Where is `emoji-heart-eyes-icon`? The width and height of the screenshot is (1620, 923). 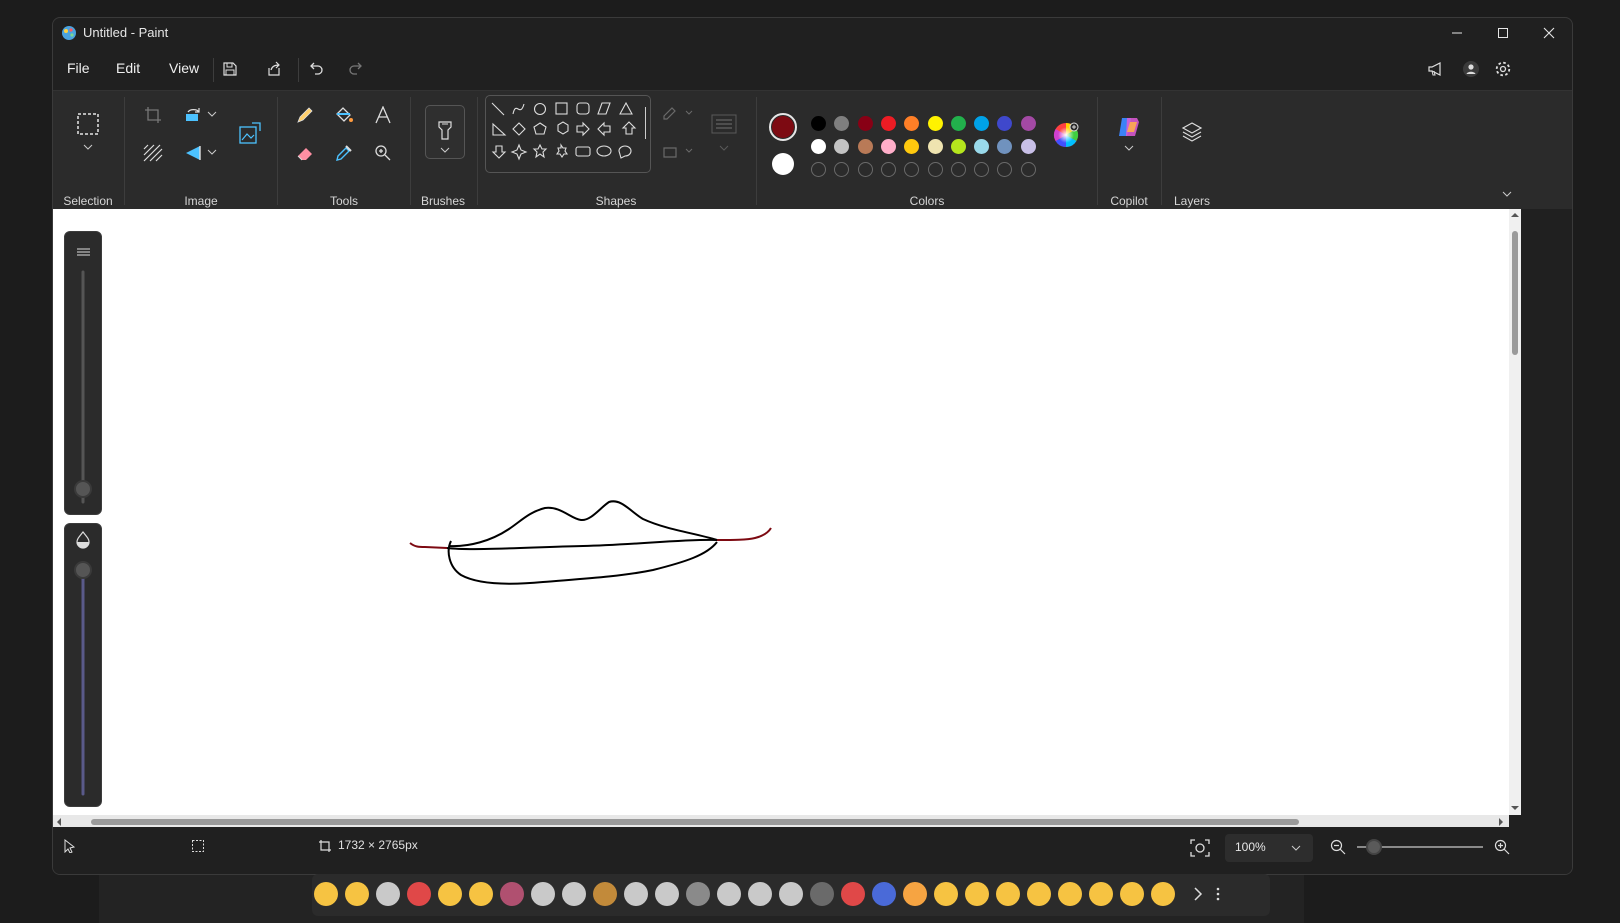 emoji-heart-eyes-icon is located at coordinates (481, 894).